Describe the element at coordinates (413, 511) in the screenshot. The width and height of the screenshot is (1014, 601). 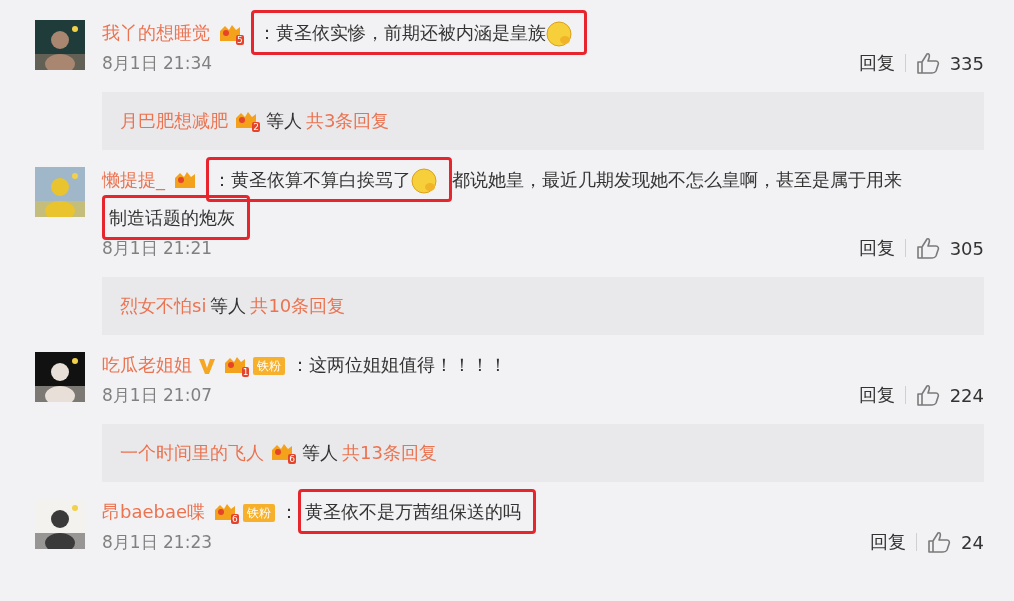
I see `comment-text: 黄圣依不是万茜组保送的吗` at that location.